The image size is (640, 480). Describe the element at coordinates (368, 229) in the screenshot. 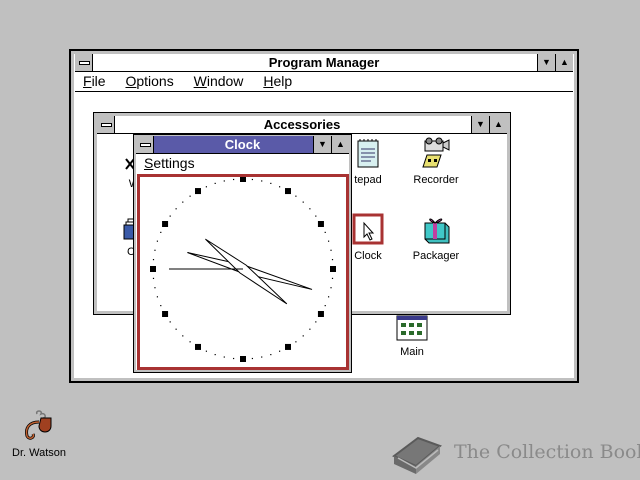

I see `clock-icon` at that location.